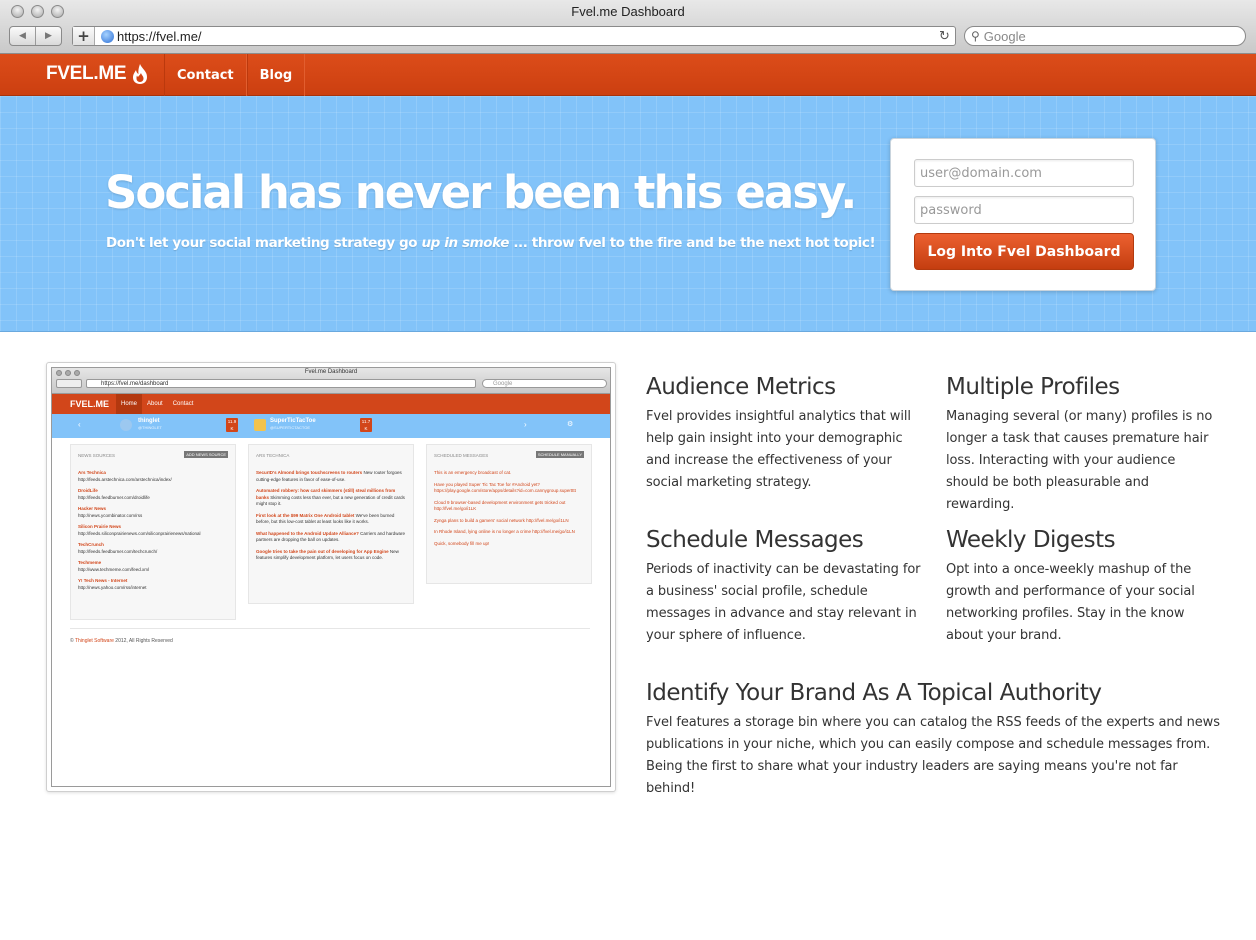 The image size is (1256, 940). I want to click on brand-name: FVEL.ME, so click(86, 73).